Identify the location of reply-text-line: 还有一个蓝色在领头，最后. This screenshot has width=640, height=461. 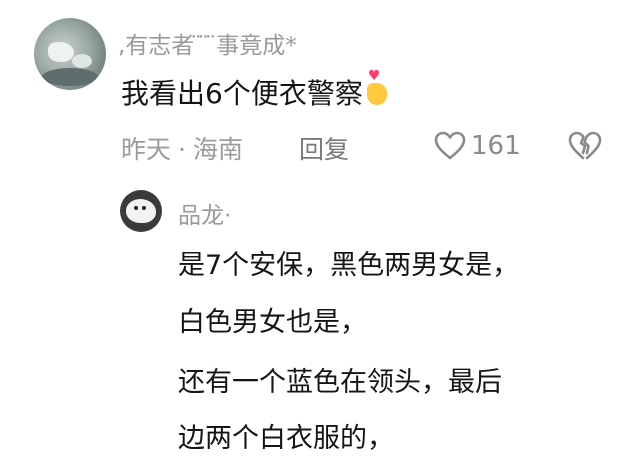
(340, 382).